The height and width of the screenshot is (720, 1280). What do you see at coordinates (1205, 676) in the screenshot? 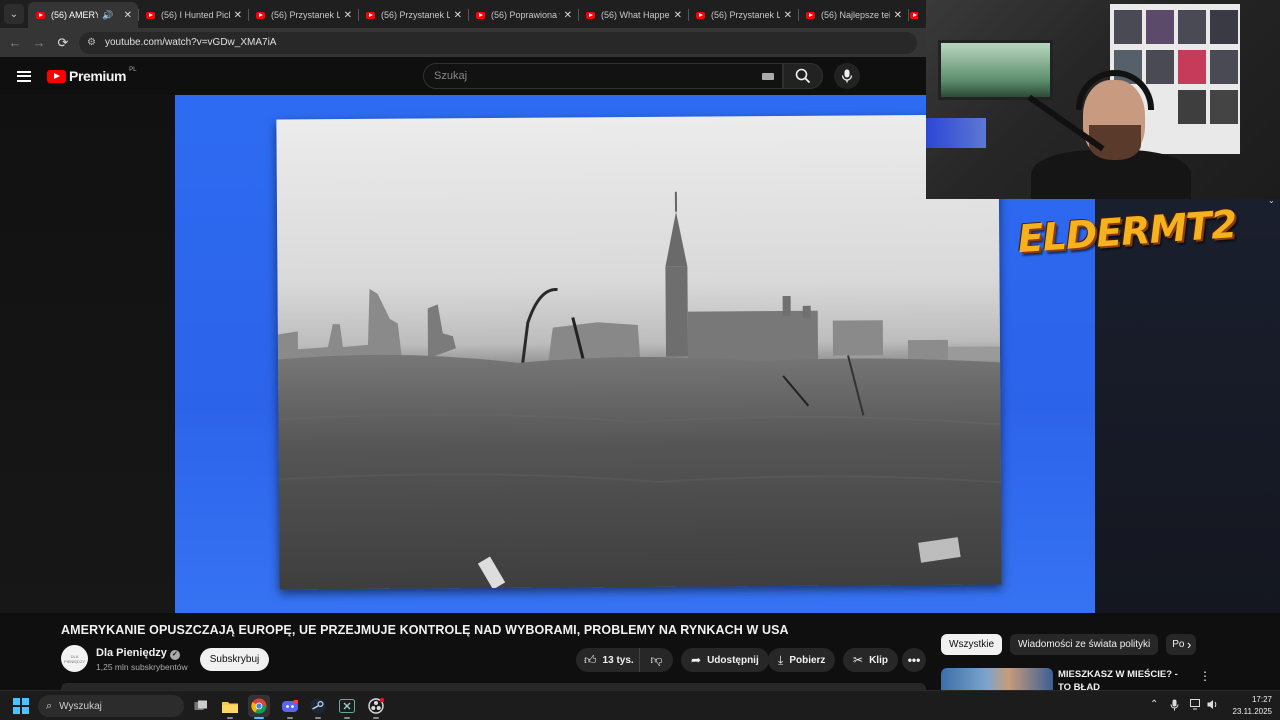
I see `more-vertical-icon: ⋮` at bounding box center [1205, 676].